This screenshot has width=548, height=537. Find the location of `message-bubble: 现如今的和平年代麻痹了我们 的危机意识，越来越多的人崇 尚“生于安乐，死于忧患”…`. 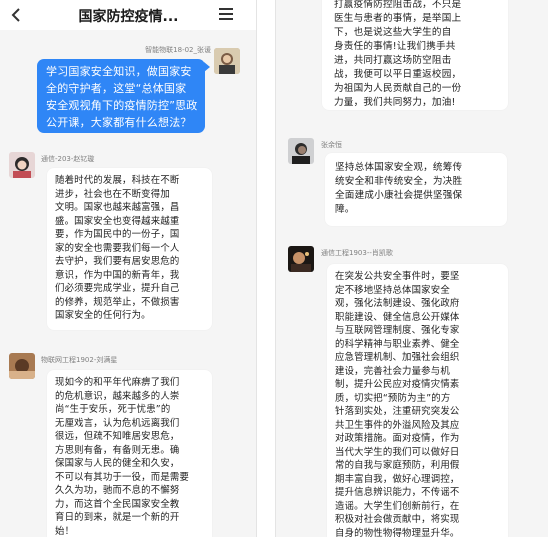

message-bubble: 现如今的和平年代麻痹了我们 的危机意识，越来越多的人崇 尚“生于安乐，死于忧患”… is located at coordinates (129, 453).